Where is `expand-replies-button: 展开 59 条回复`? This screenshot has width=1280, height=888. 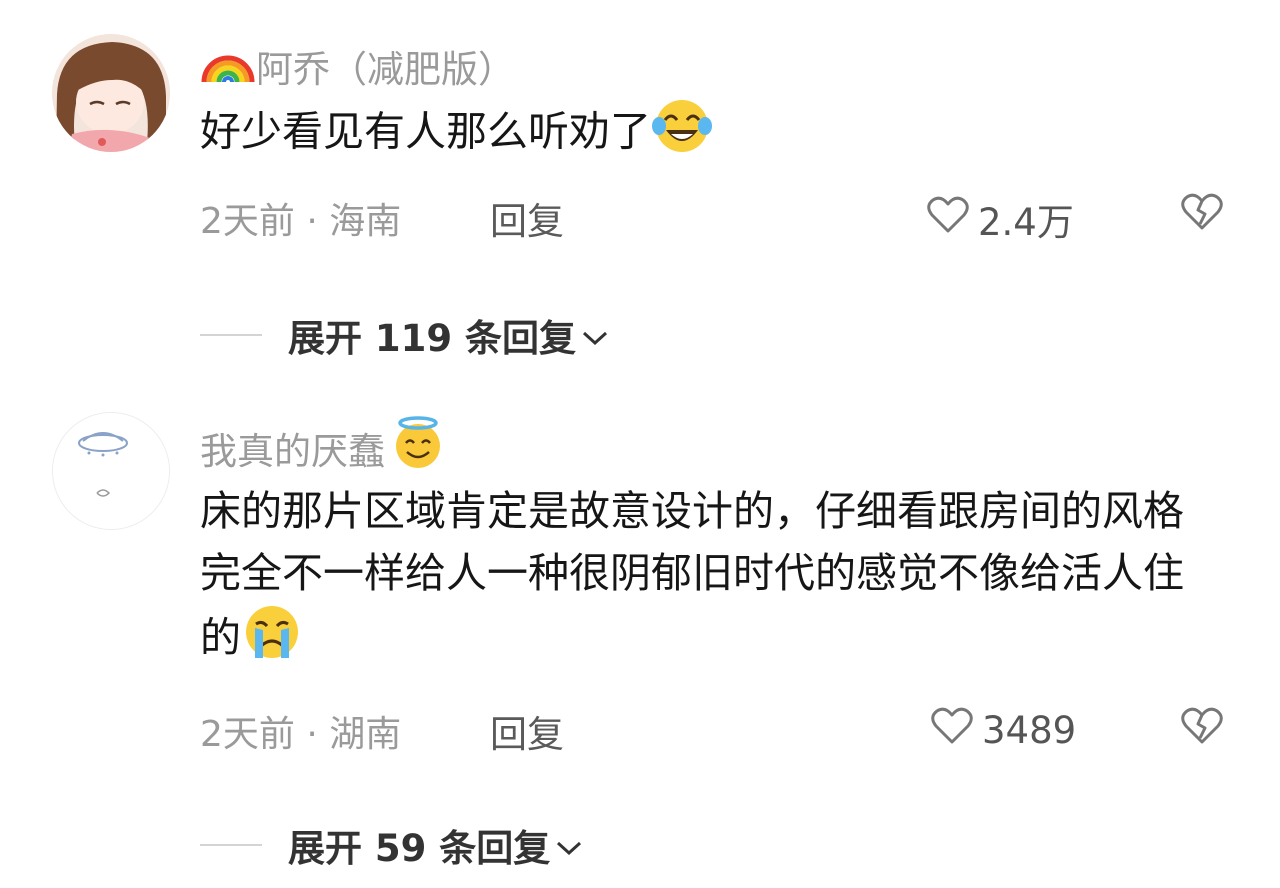 expand-replies-button: 展开 59 条回复 is located at coordinates (392, 845).